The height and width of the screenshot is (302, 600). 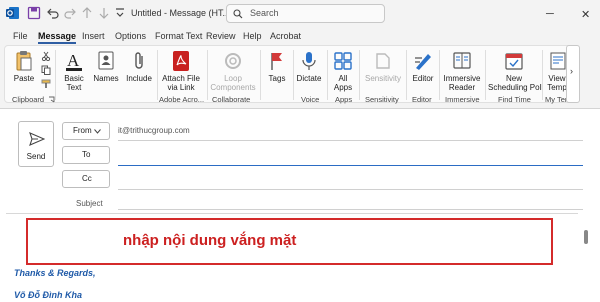 What do you see at coordinates (82, 130) in the screenshot?
I see `from-label: From` at bounding box center [82, 130].